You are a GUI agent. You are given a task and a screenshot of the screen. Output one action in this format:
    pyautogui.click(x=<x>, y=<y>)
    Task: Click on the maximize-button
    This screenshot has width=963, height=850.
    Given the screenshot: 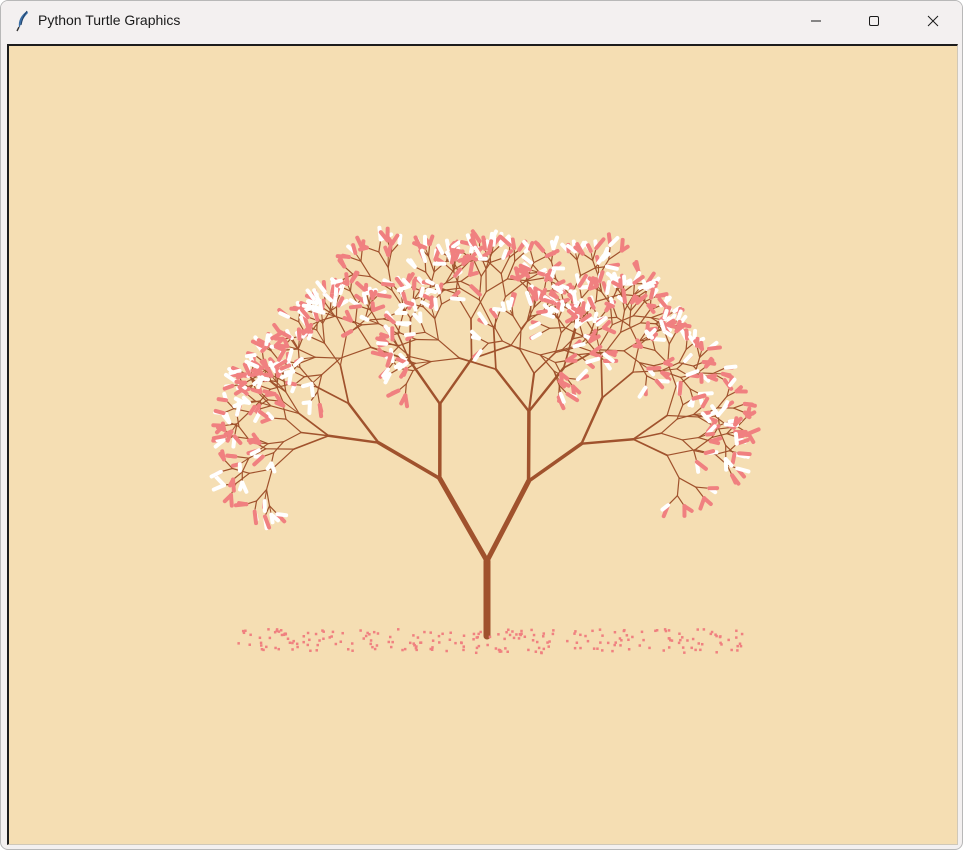 What is the action you would take?
    pyautogui.click(x=874, y=21)
    